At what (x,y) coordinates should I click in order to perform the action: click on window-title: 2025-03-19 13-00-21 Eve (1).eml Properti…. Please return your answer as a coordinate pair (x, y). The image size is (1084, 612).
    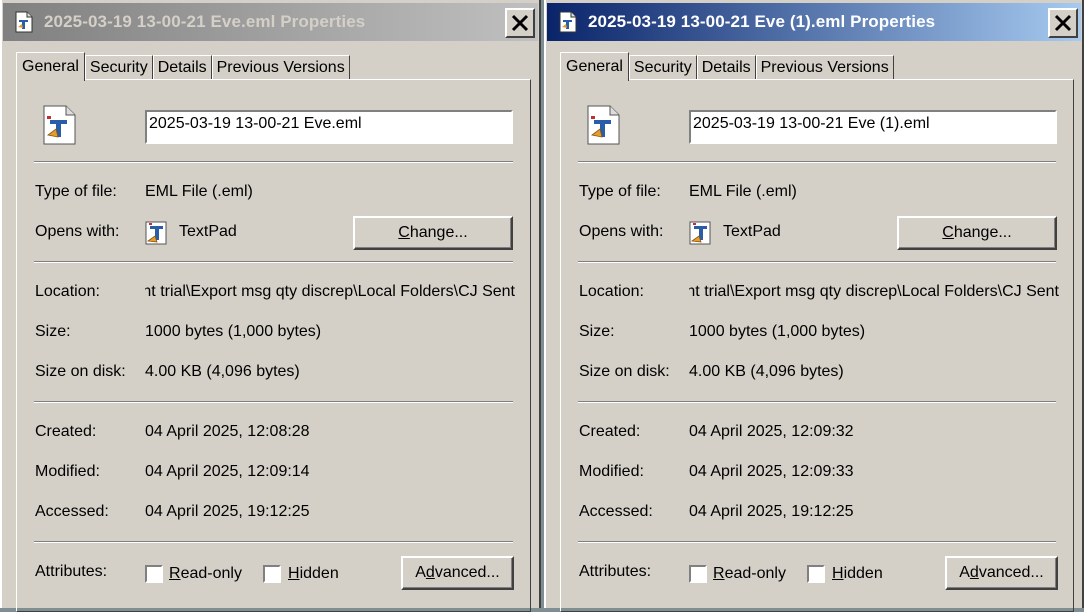
    Looking at the image, I should click on (762, 21).